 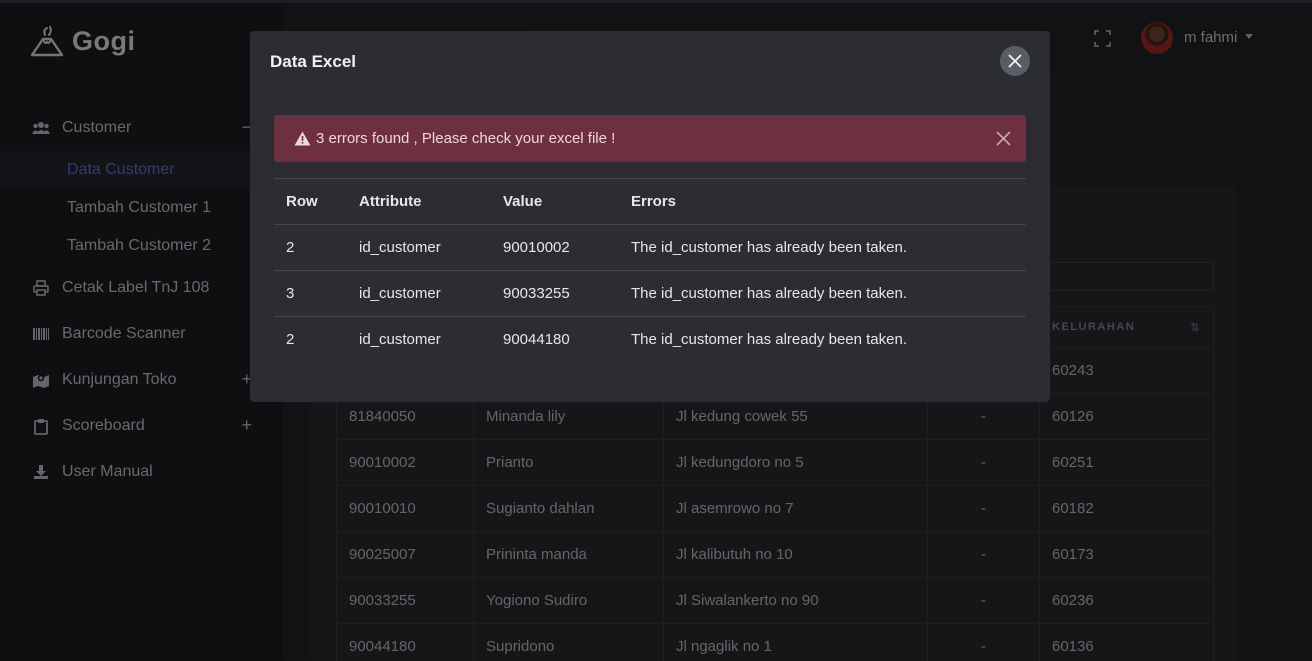 What do you see at coordinates (555, 339) in the screenshot?
I see `cell-value: 90044180` at bounding box center [555, 339].